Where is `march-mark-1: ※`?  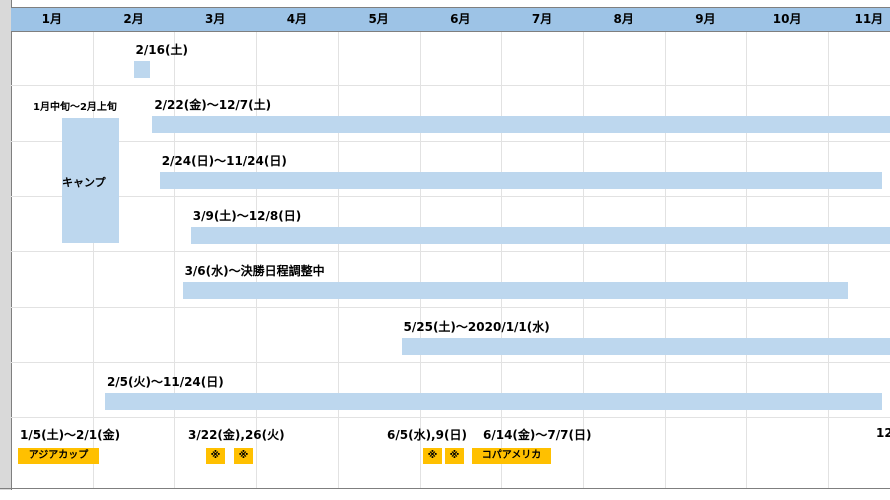 march-mark-1: ※ is located at coordinates (215, 456).